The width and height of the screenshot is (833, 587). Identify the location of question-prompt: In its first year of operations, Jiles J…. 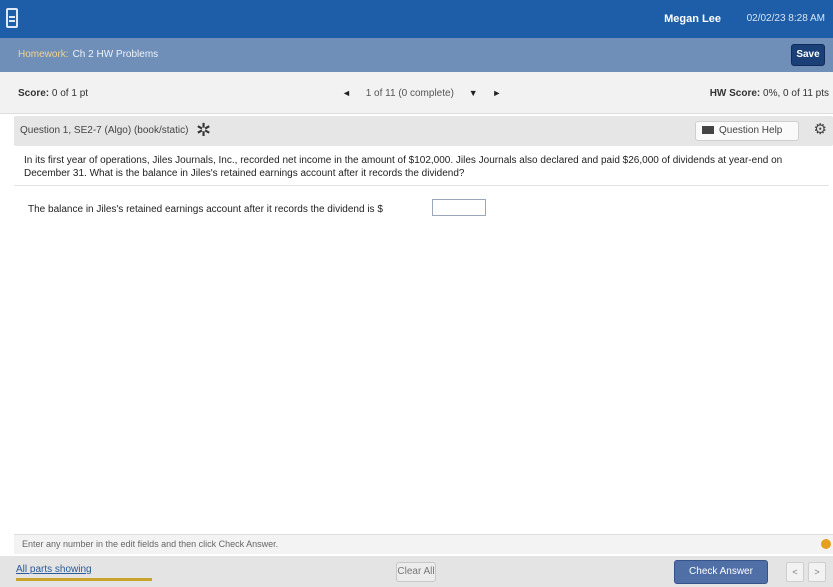
(403, 167).